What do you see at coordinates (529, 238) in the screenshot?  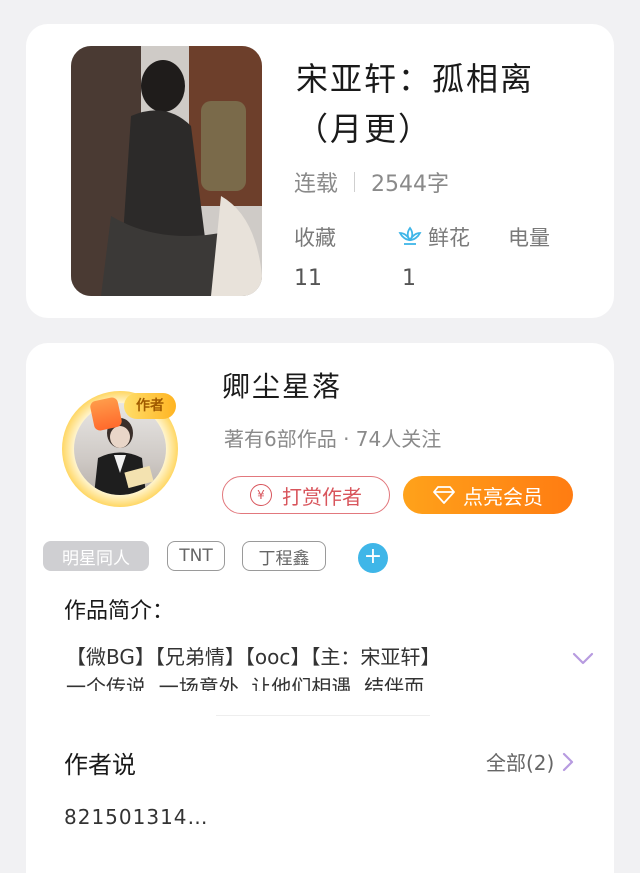 I see `power-label: 电量` at bounding box center [529, 238].